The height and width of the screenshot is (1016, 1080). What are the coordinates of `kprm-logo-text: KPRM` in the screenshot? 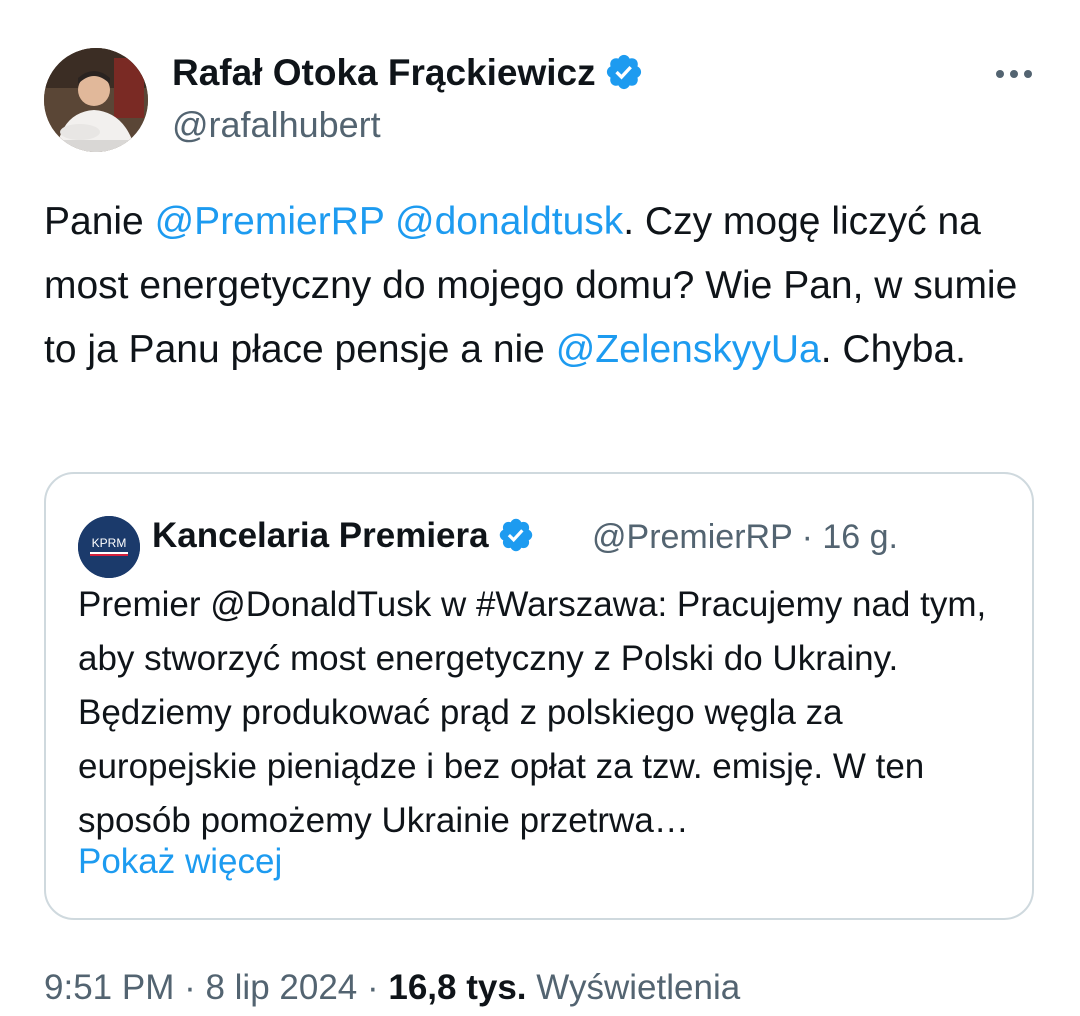 It's located at (109, 543).